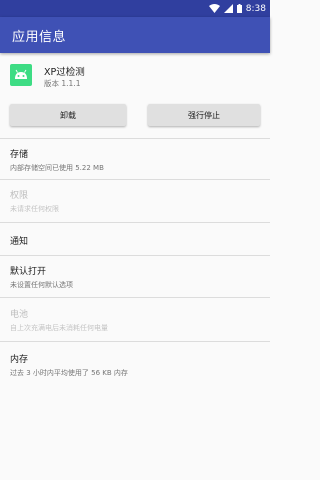  I want to click on battery-item: 电池 自上次充满电后未消耗任何电量, so click(135, 320).